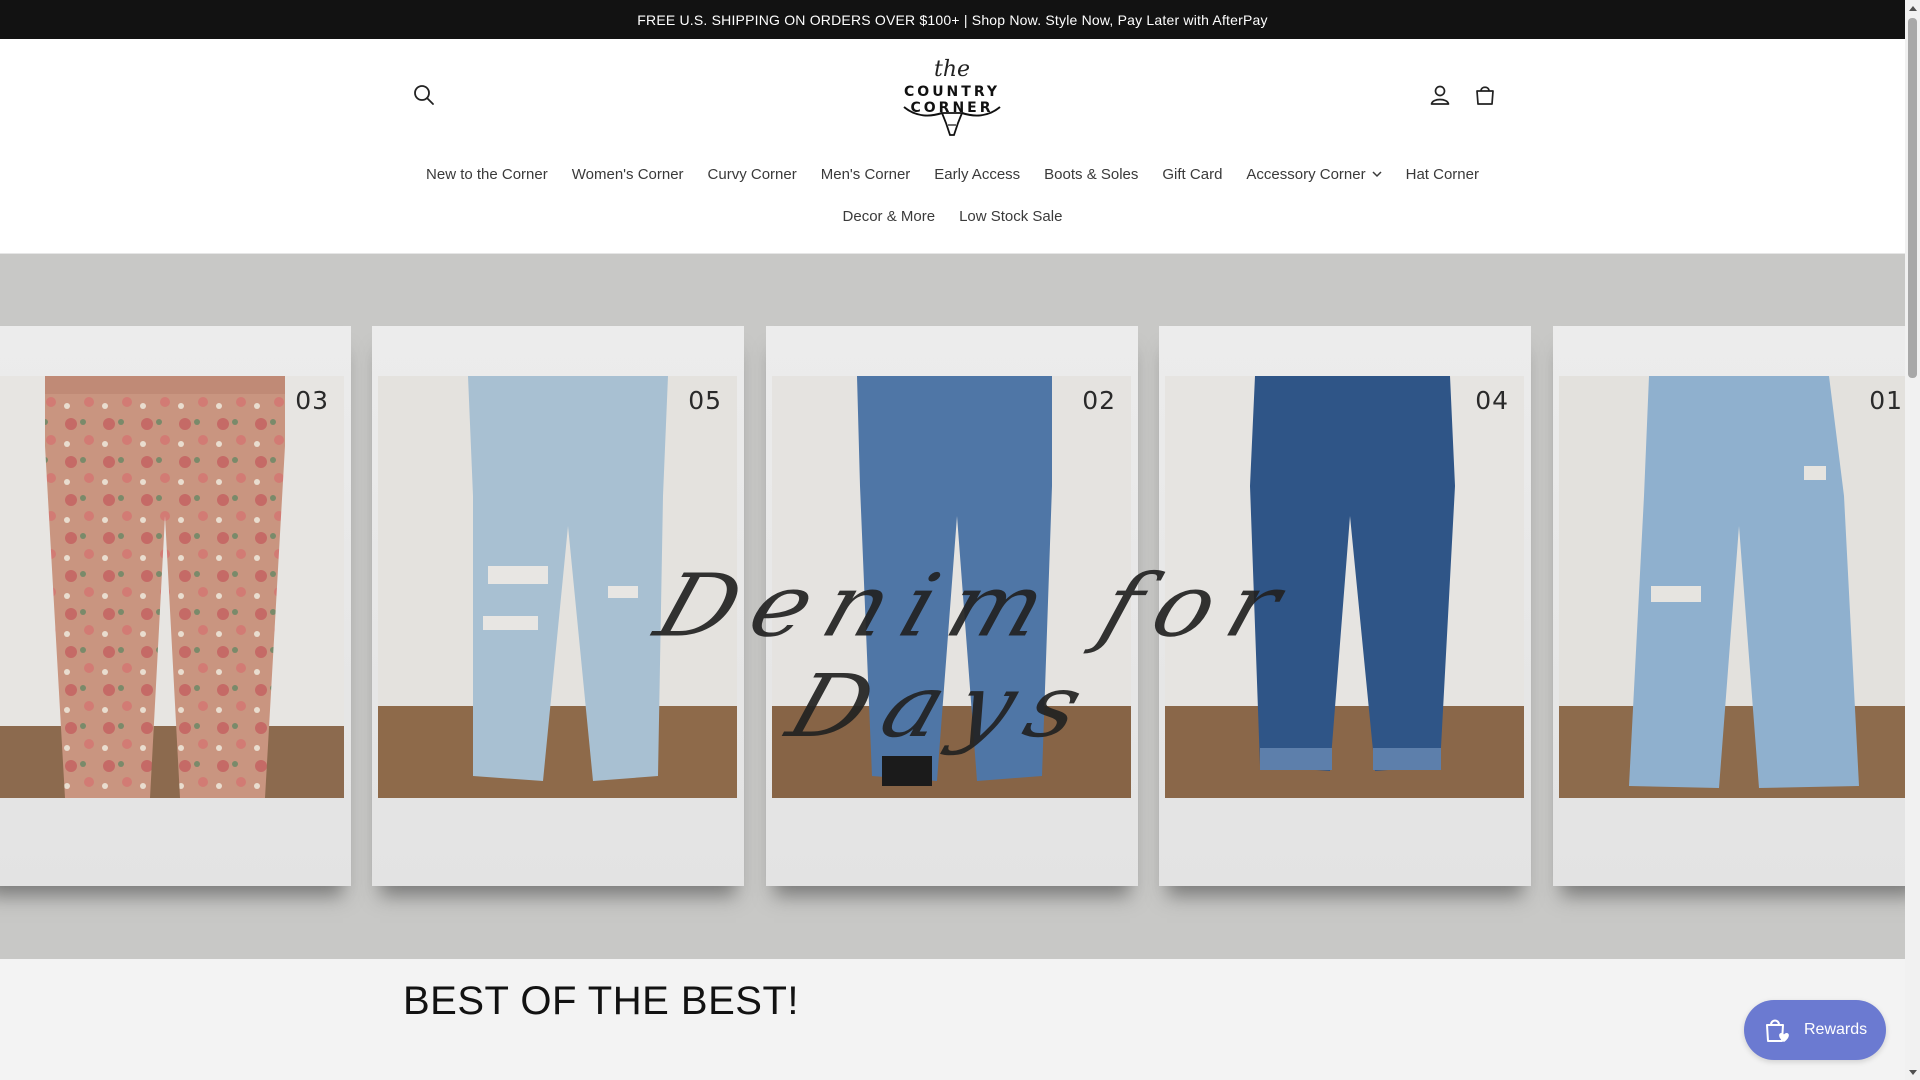 Image resolution: width=1920 pixels, height=1080 pixels. Describe the element at coordinates (976, 656) in the screenshot. I see `hero-title: Denim for Days` at that location.